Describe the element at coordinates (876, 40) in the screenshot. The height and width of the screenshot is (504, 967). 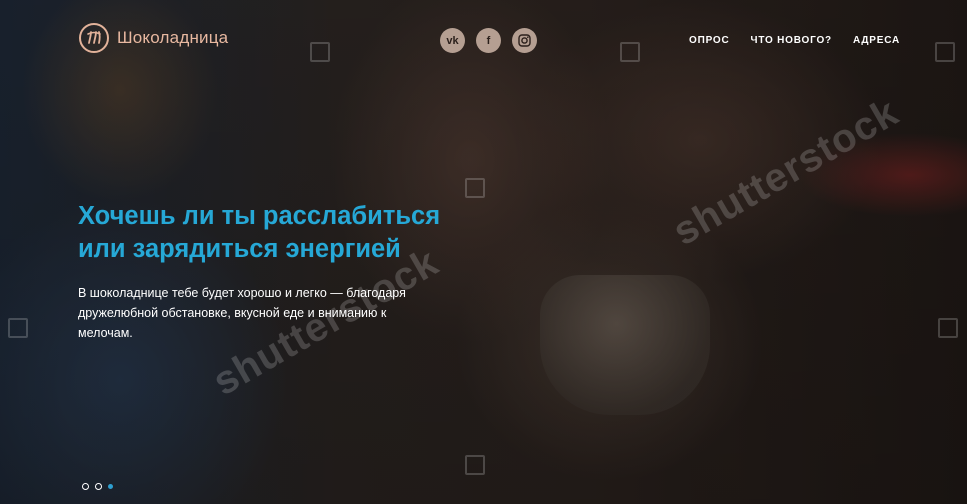
I see `nav-item-addresses: АДРЕСА` at that location.